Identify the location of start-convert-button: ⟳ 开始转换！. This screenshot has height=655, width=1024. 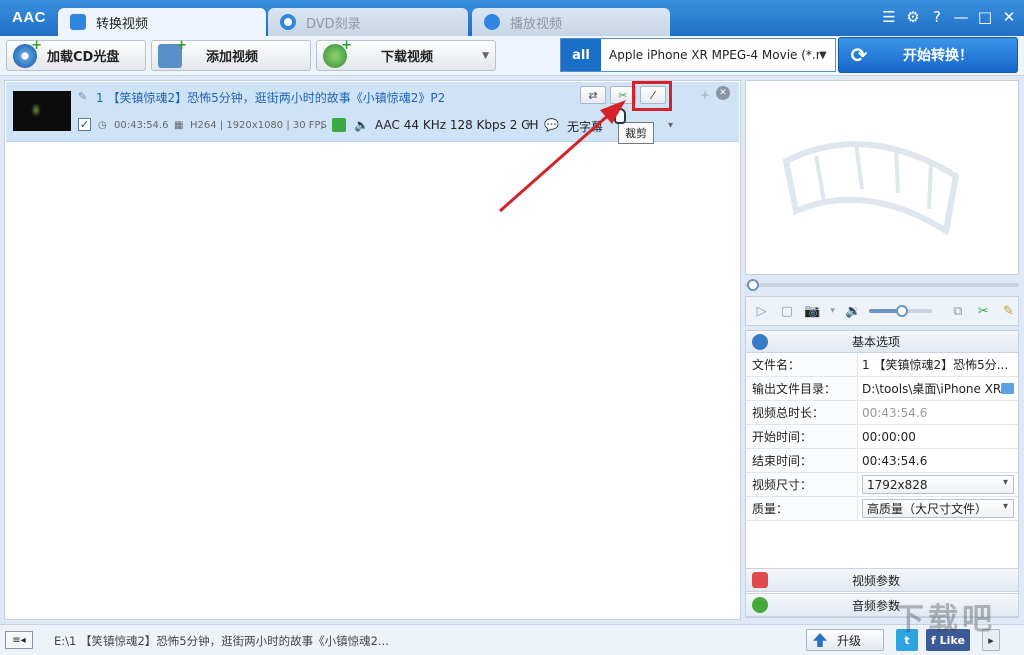
(928, 55).